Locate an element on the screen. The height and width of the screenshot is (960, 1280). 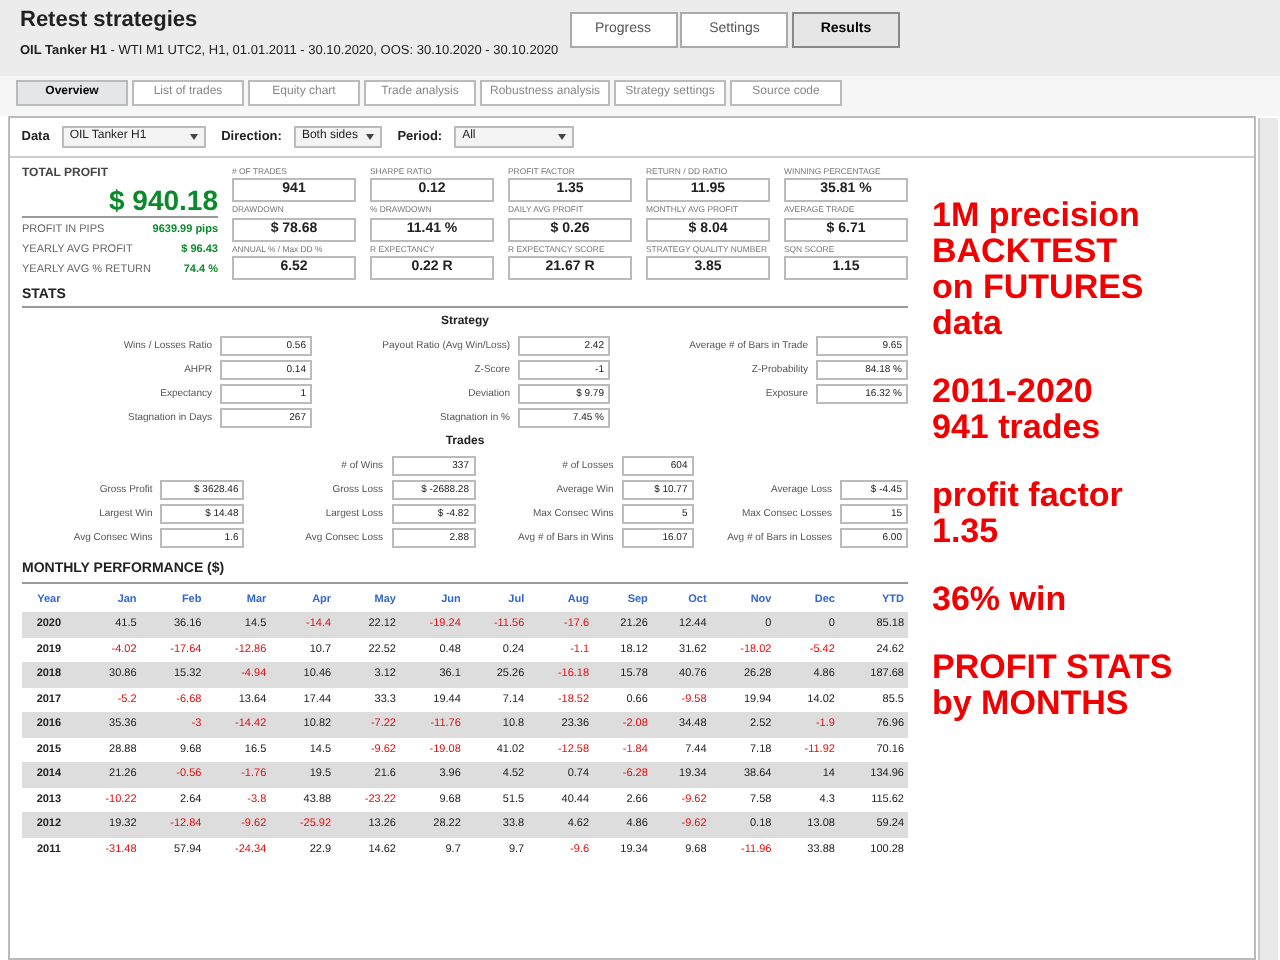
total-profit-value: $ 940.18 is located at coordinates (120, 201).